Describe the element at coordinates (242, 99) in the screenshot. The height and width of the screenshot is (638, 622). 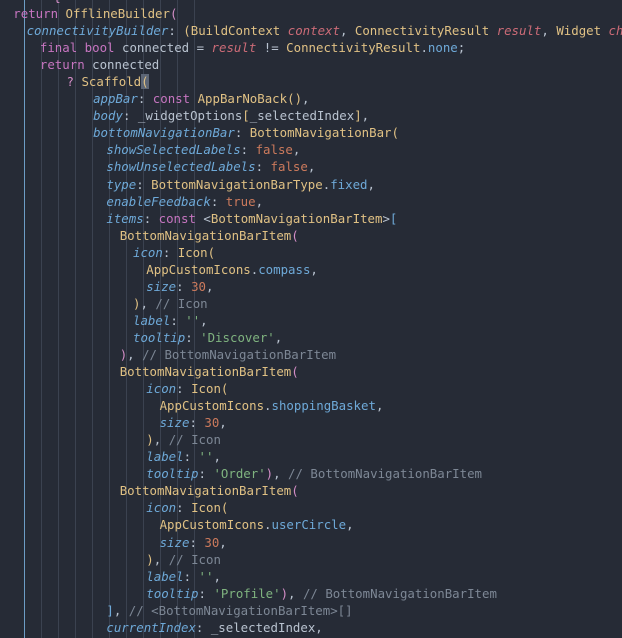
I see `code-token-cls: AppBarNoBack` at that location.